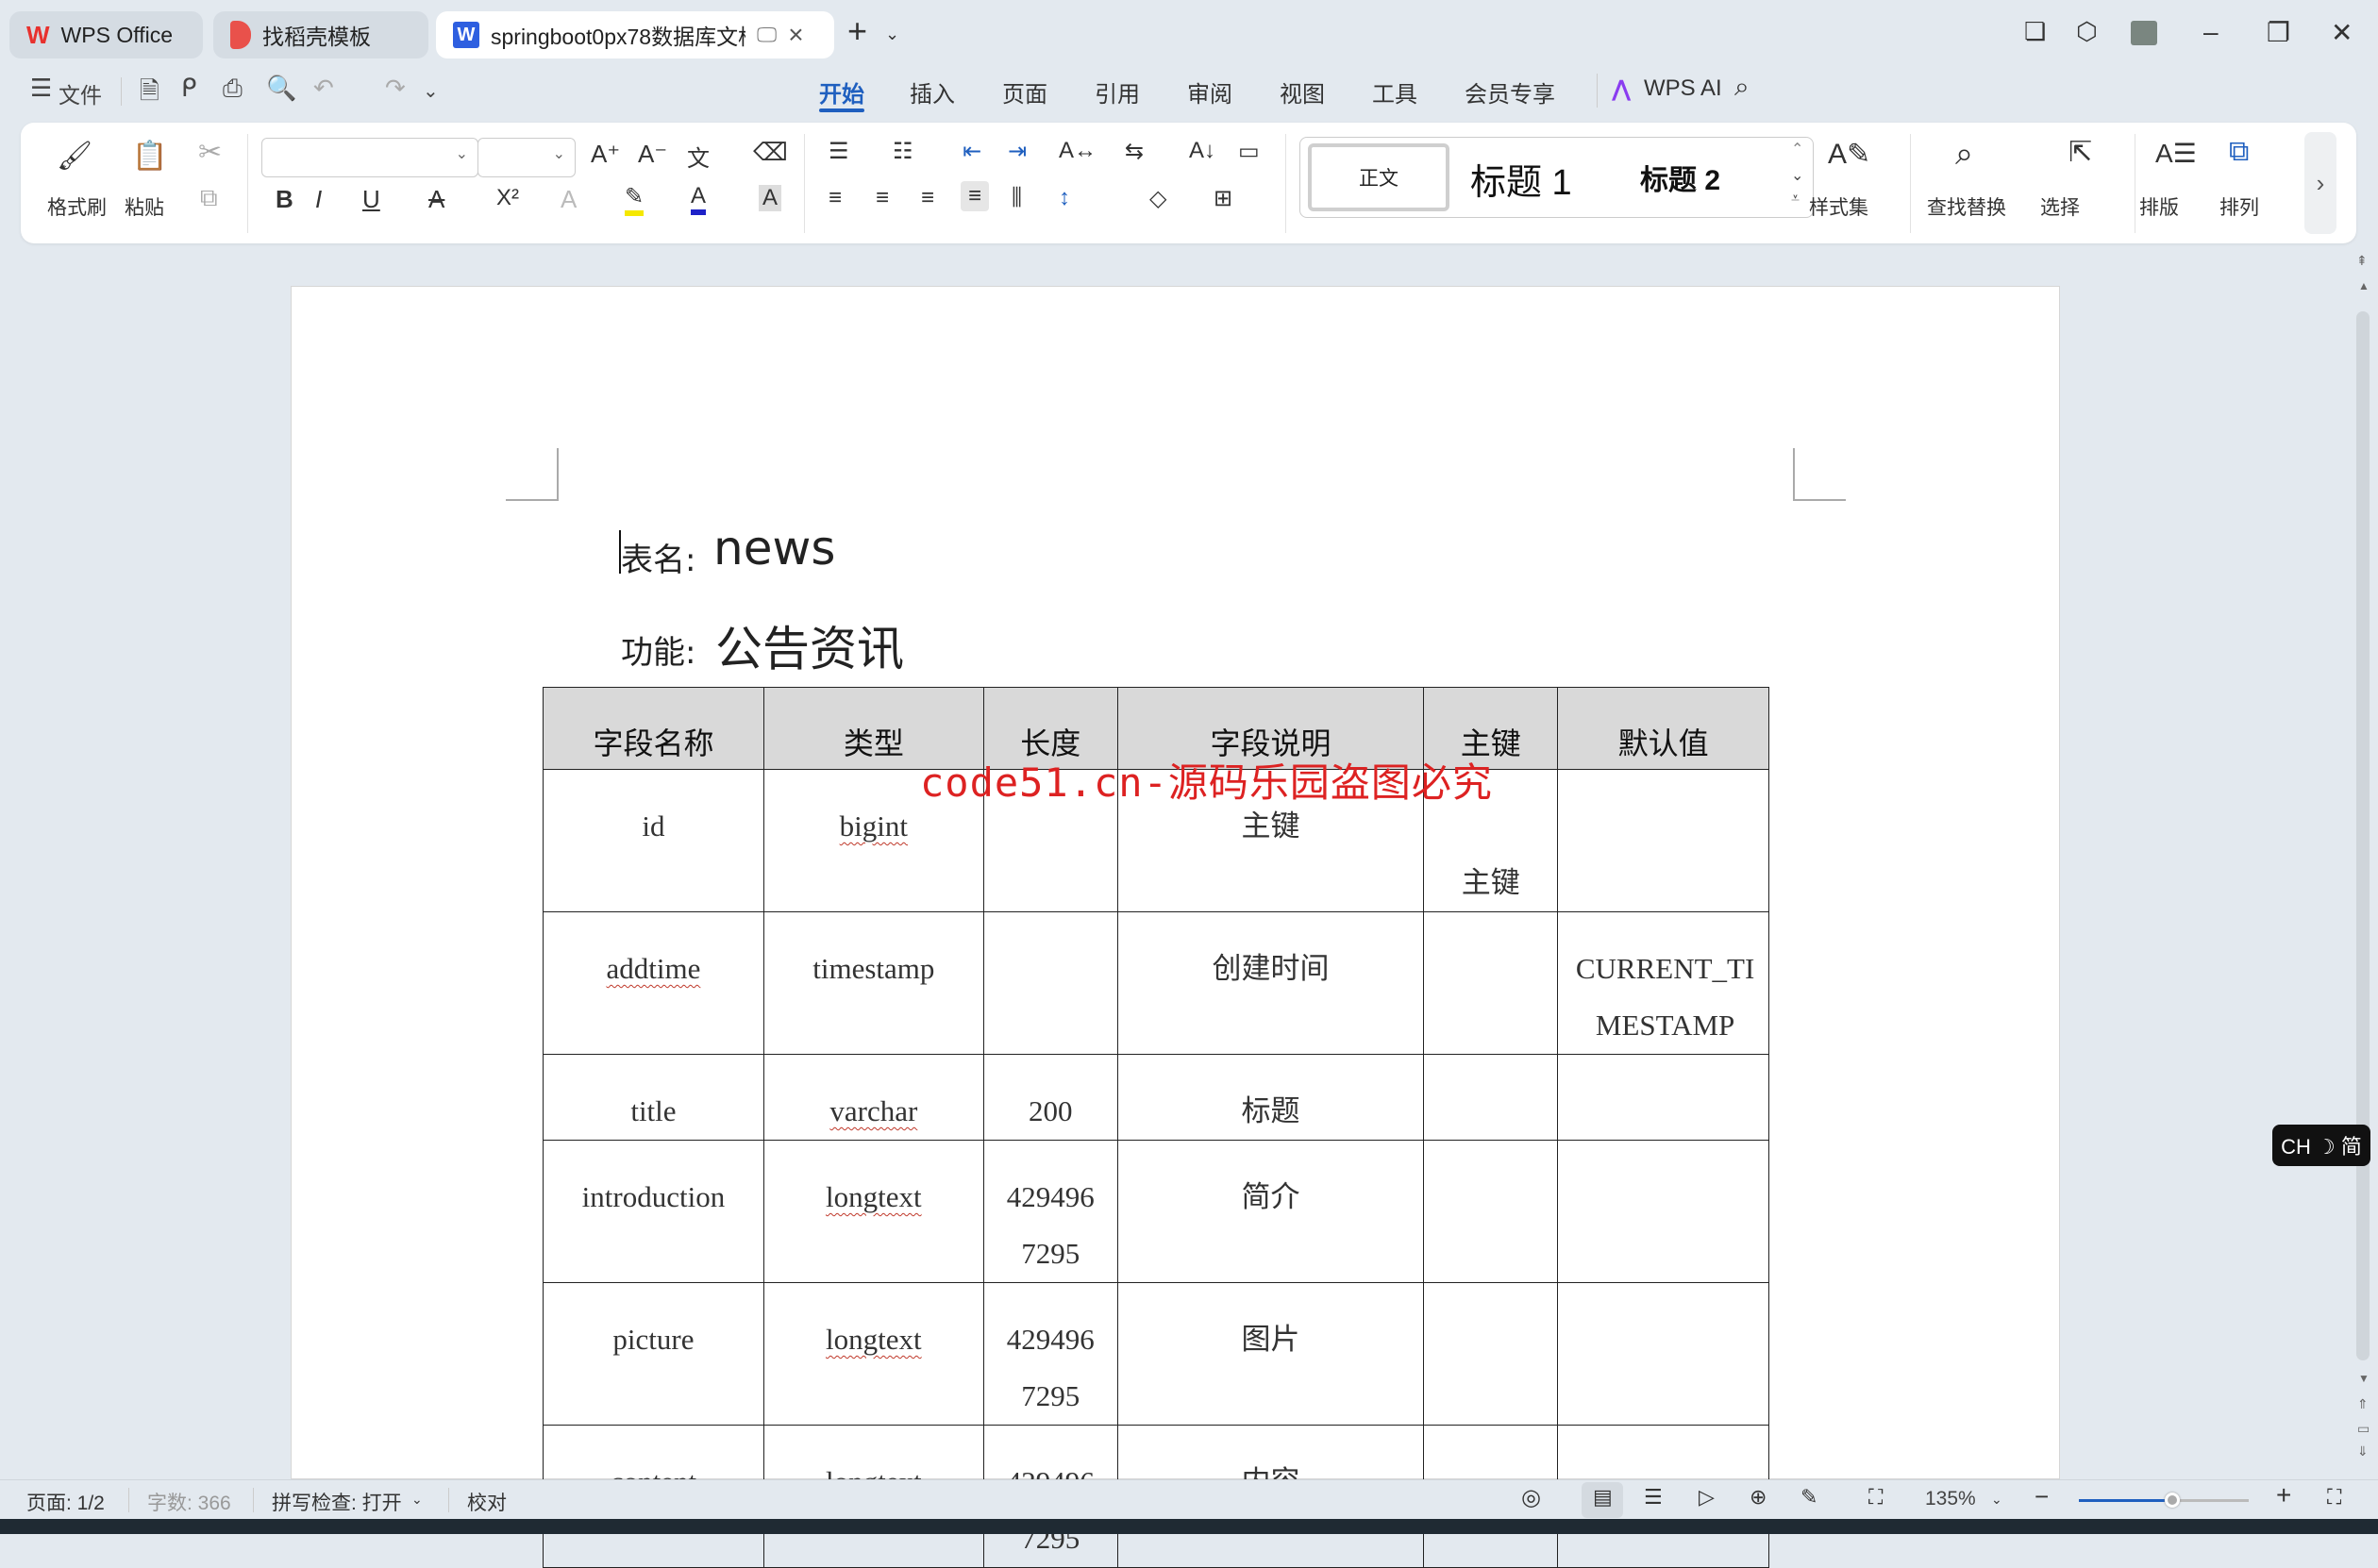 This screenshot has height=1568, width=2378. I want to click on align-right-icon: ≡, so click(928, 198).